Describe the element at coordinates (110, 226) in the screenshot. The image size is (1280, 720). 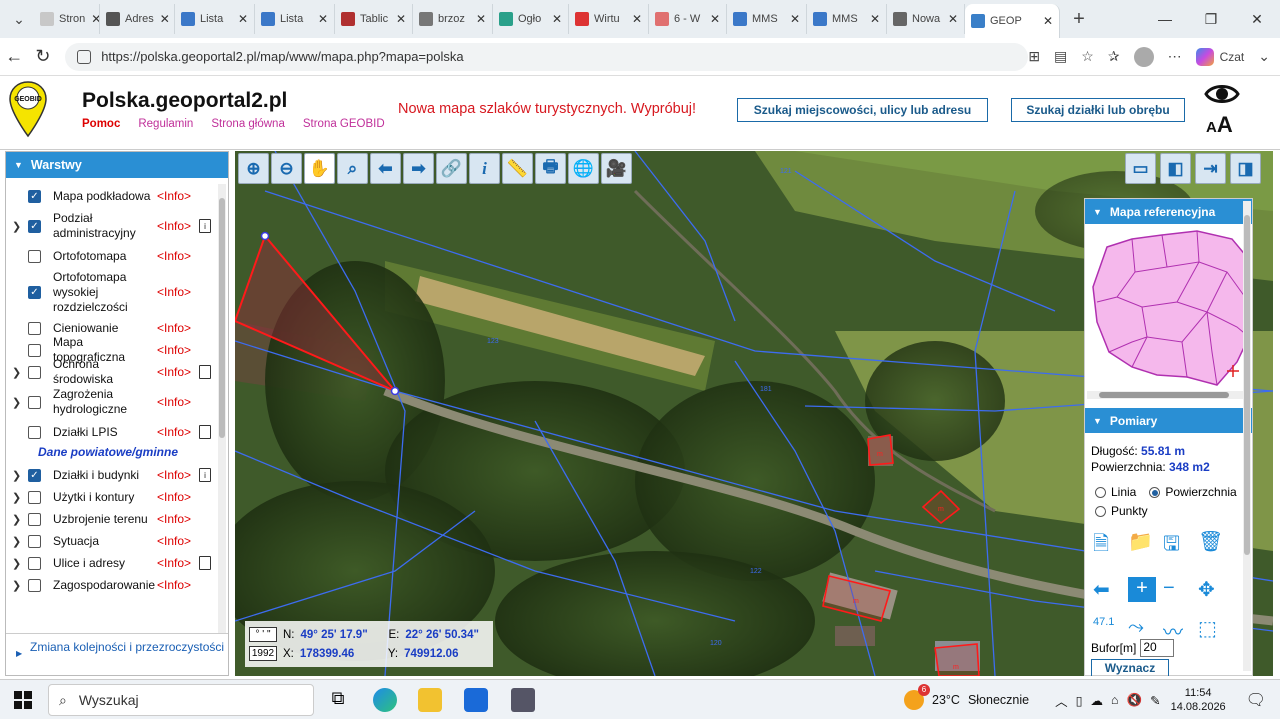
I see `layer-item: ❯ ✓ Podział administracyjny <Info> i` at that location.